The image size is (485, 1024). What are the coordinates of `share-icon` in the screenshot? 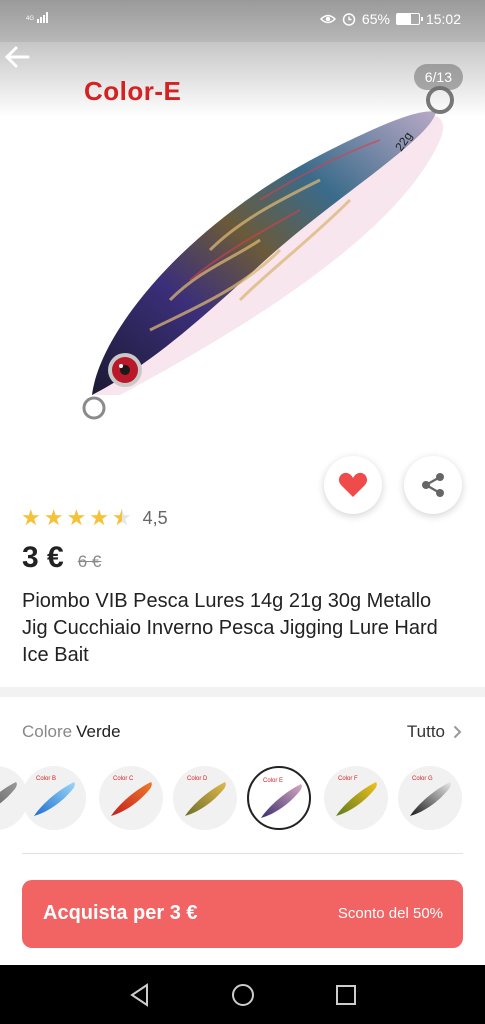 It's located at (433, 485).